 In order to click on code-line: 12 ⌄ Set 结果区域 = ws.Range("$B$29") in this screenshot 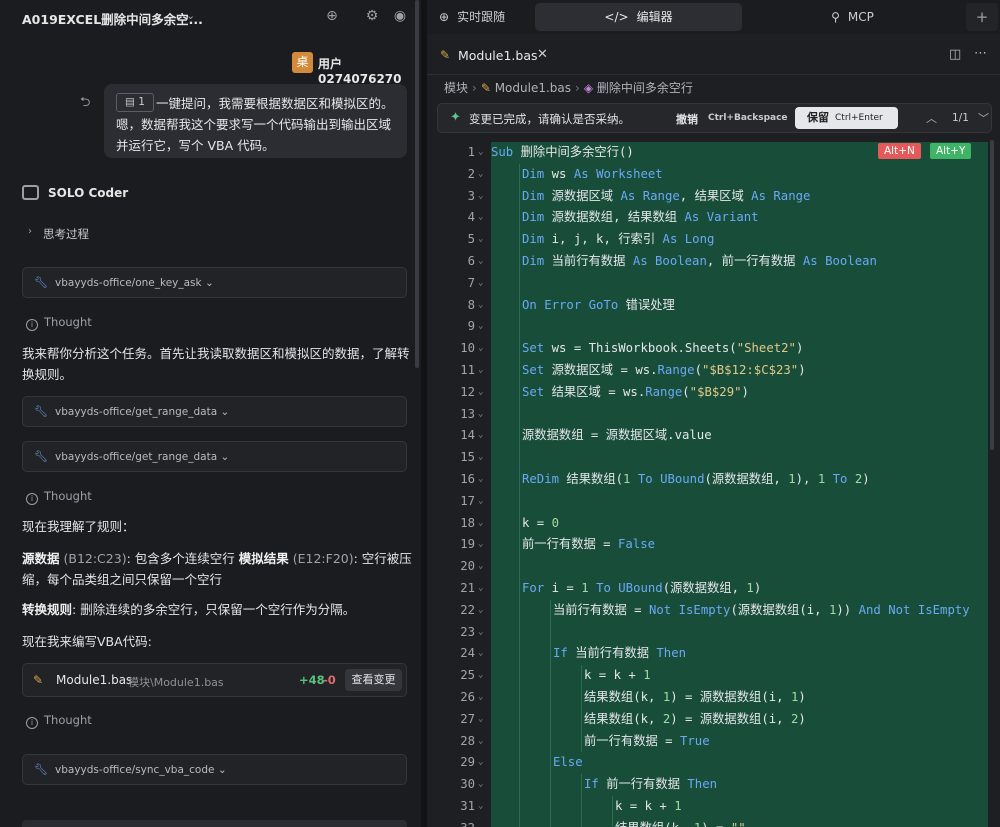, I will do `click(713, 392)`.